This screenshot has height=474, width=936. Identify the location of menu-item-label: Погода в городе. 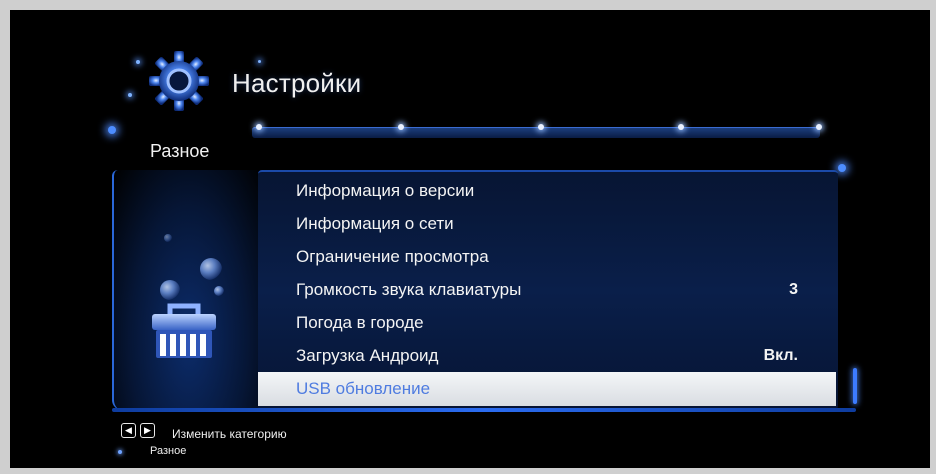
(360, 322).